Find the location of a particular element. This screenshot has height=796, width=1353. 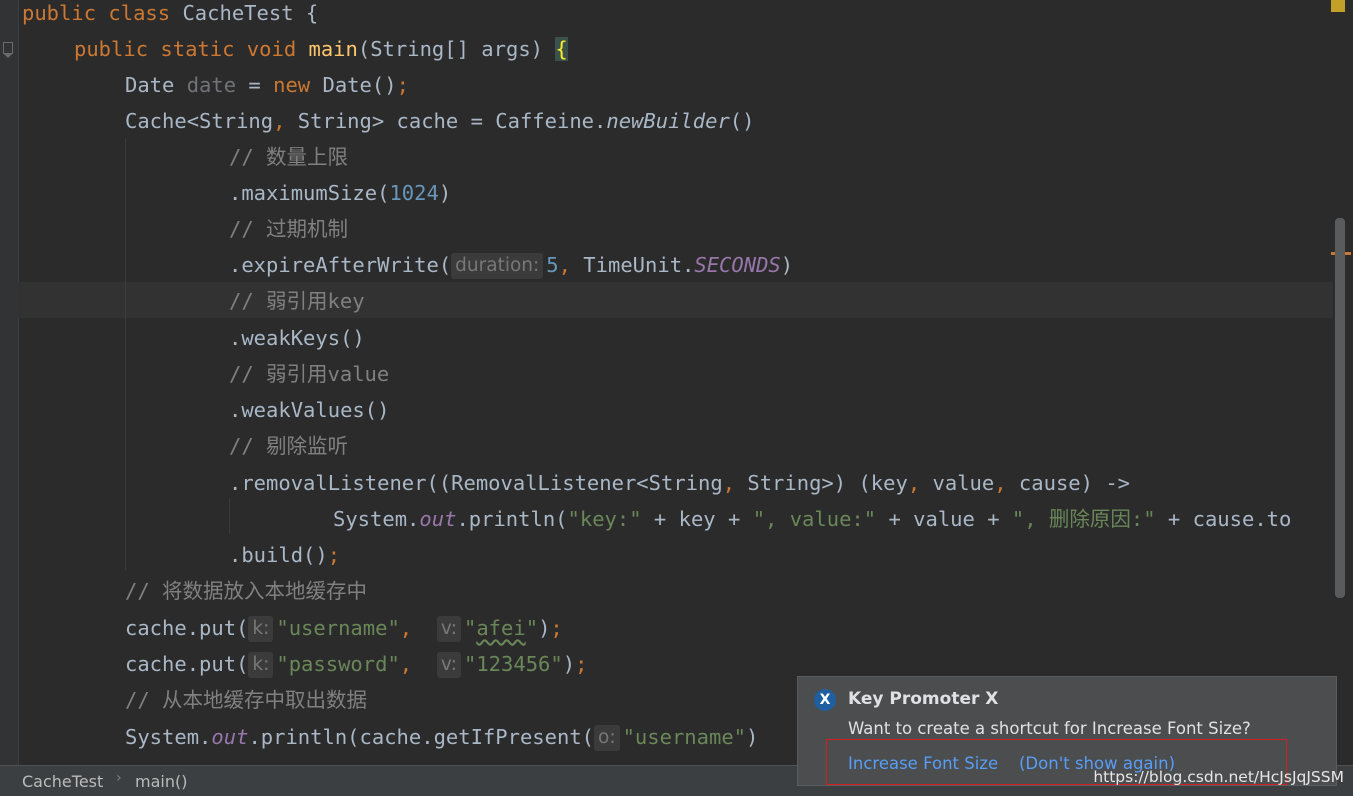

code-comment: // 从本地缓存中取出数据 is located at coordinates (246, 700).